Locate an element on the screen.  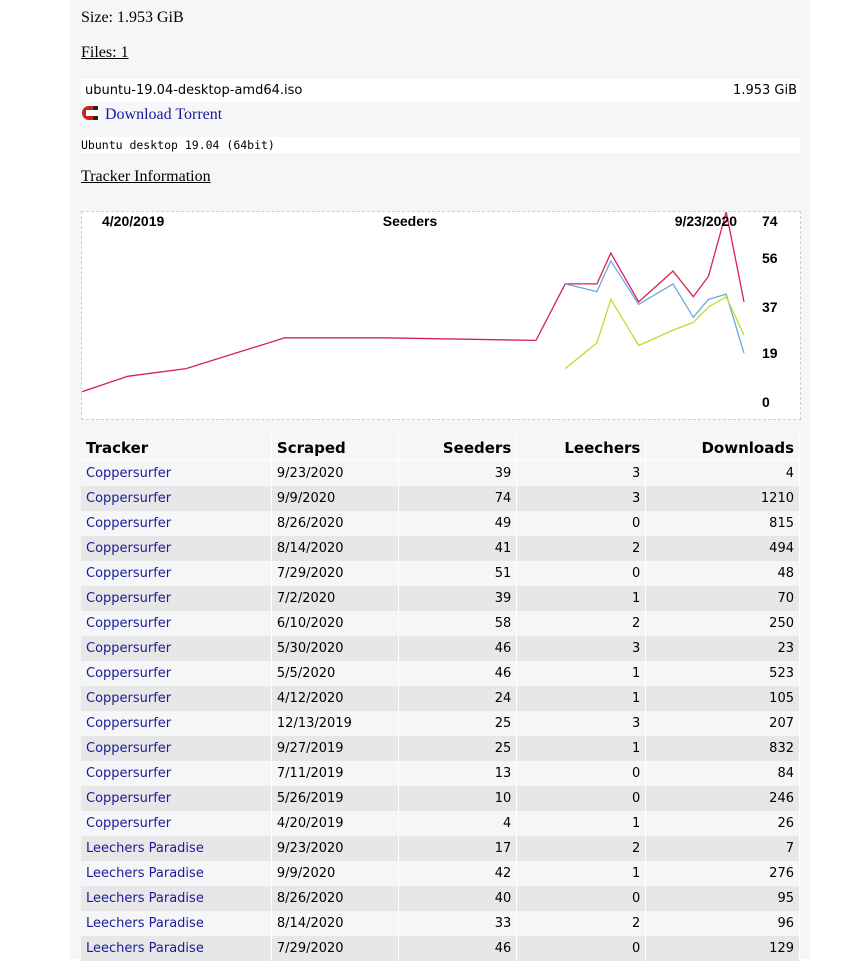
scraped-cell: 9/23/2020 is located at coordinates (335, 848).